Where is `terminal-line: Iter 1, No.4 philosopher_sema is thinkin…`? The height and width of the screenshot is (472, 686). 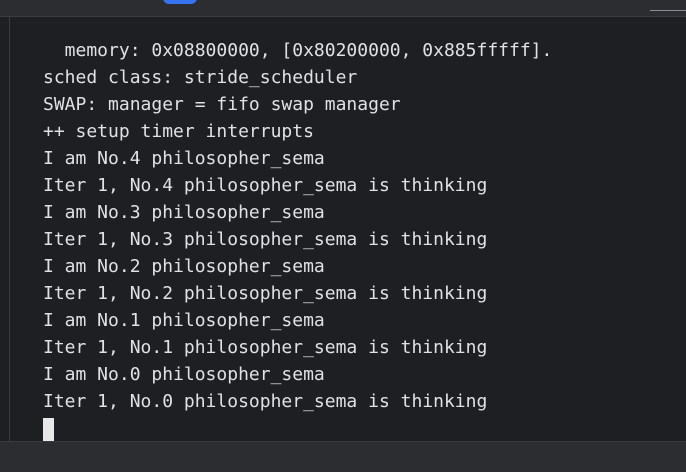 terminal-line: Iter 1, No.4 philosopher_sema is thinkin… is located at coordinates (265, 185).